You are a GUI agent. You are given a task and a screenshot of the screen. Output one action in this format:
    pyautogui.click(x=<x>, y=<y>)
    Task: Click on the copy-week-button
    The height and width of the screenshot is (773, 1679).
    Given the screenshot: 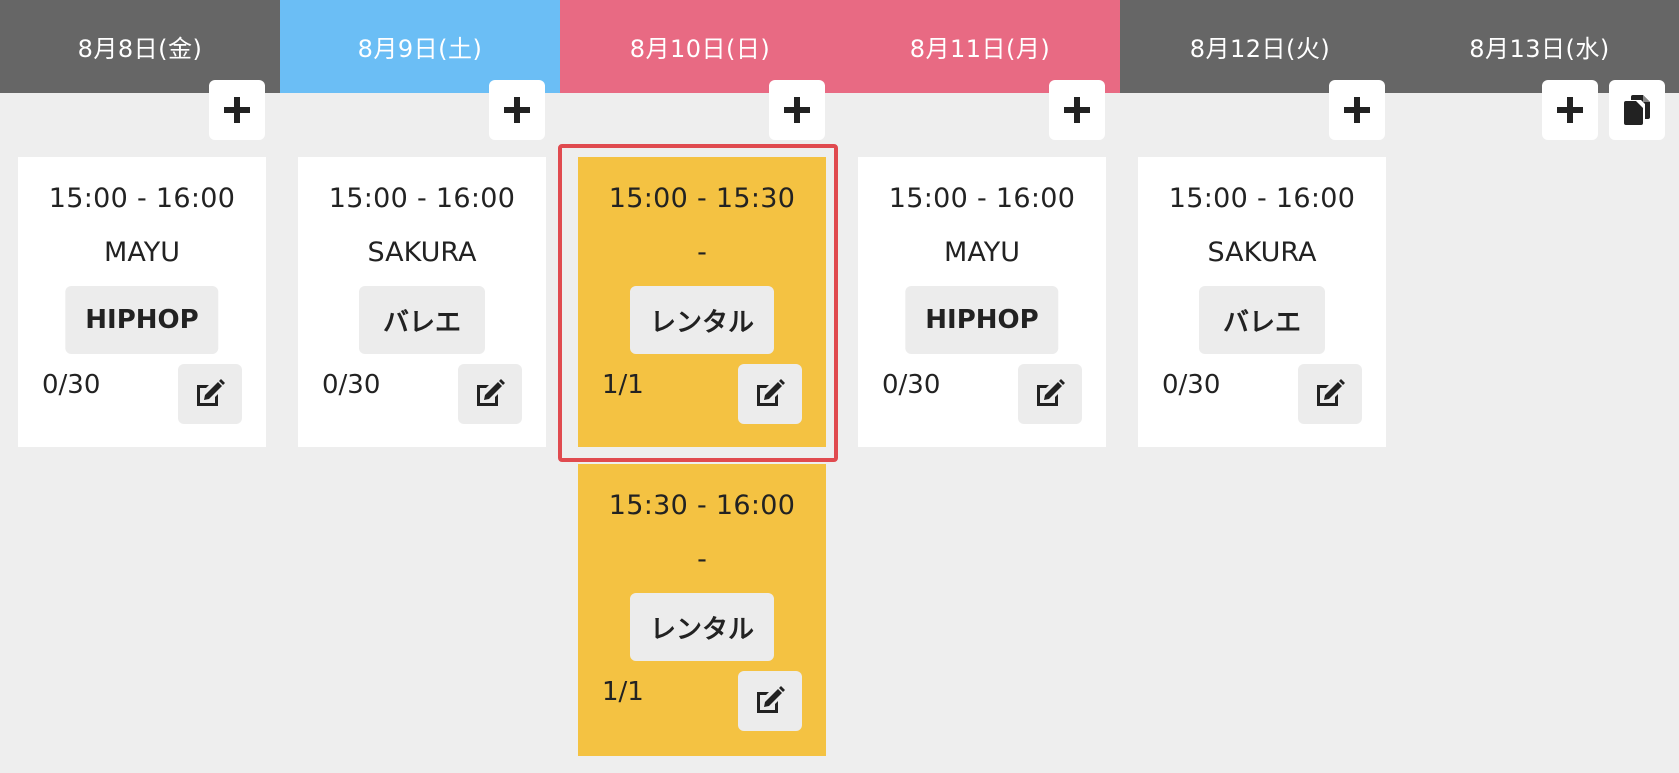 What is the action you would take?
    pyautogui.click(x=1637, y=110)
    